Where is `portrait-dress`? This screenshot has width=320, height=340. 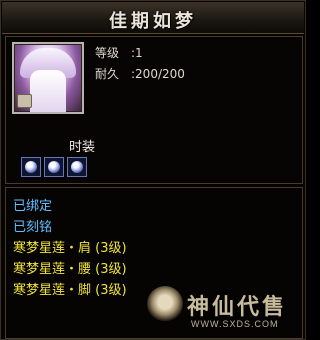 portrait-dress is located at coordinates (48, 91).